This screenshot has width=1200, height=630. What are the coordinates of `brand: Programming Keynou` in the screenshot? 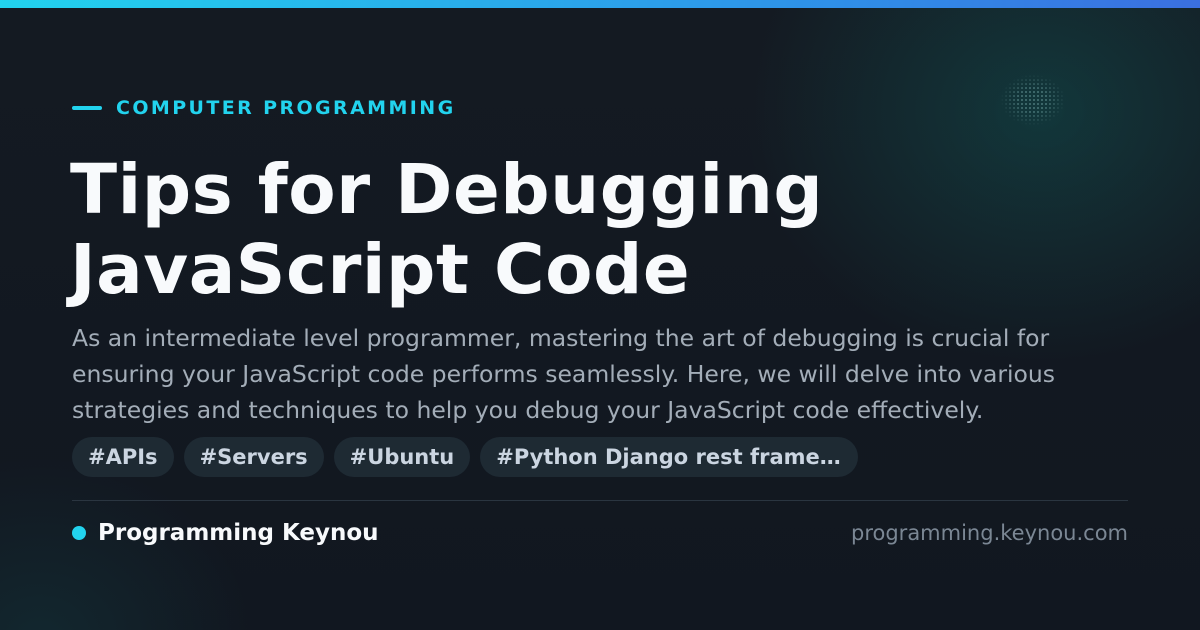 It's located at (225, 533).